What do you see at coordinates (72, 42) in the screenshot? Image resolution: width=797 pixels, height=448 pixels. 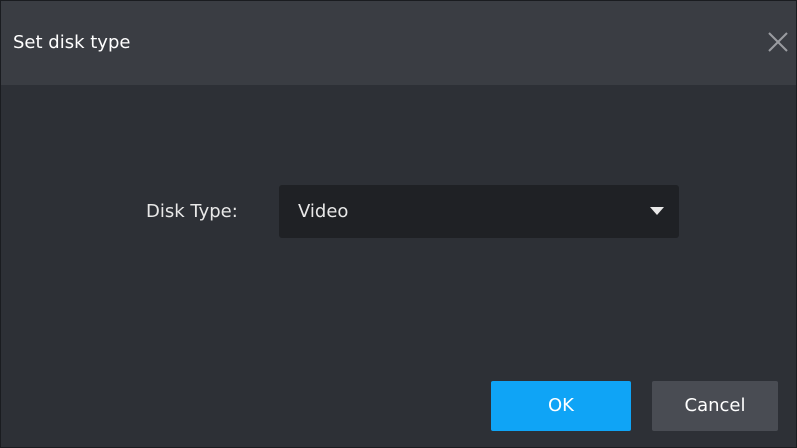 I see `dialog-title: Set disk type` at bounding box center [72, 42].